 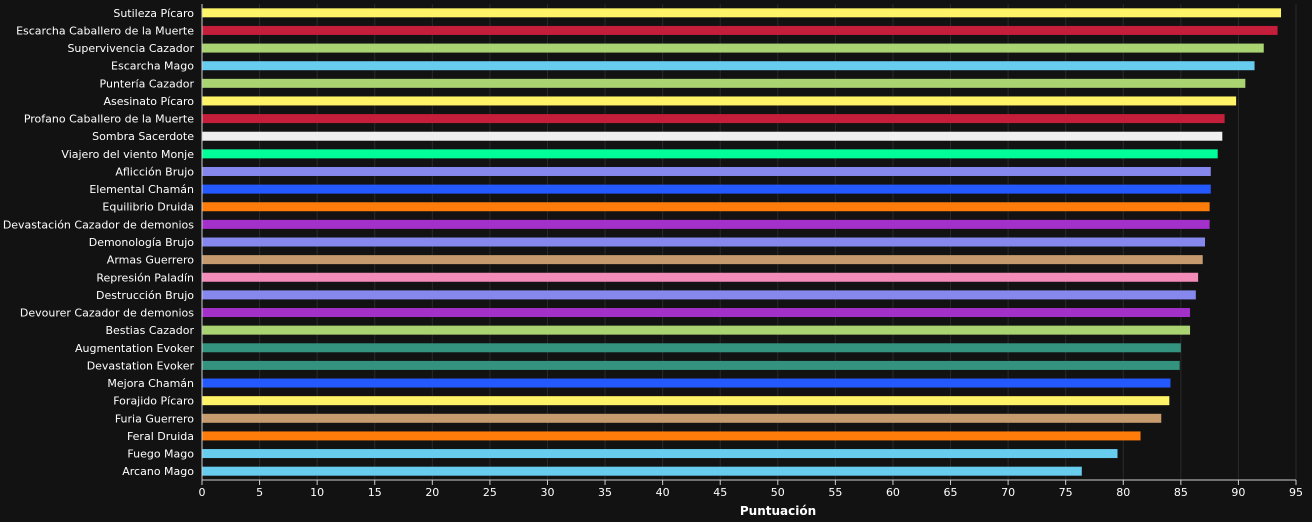 I want to click on category-label: Furia Guerrero, so click(x=154, y=418).